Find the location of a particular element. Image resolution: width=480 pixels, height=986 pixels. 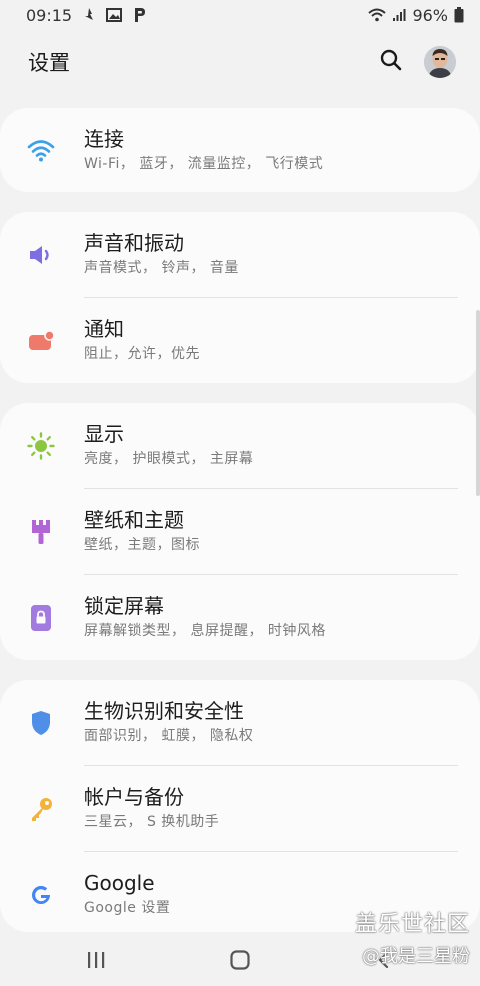

settings-item-lockscreen: 锁定屏幕 屏幕解锁类型， 息屏提醒， 时钟风格 is located at coordinates (240, 617).